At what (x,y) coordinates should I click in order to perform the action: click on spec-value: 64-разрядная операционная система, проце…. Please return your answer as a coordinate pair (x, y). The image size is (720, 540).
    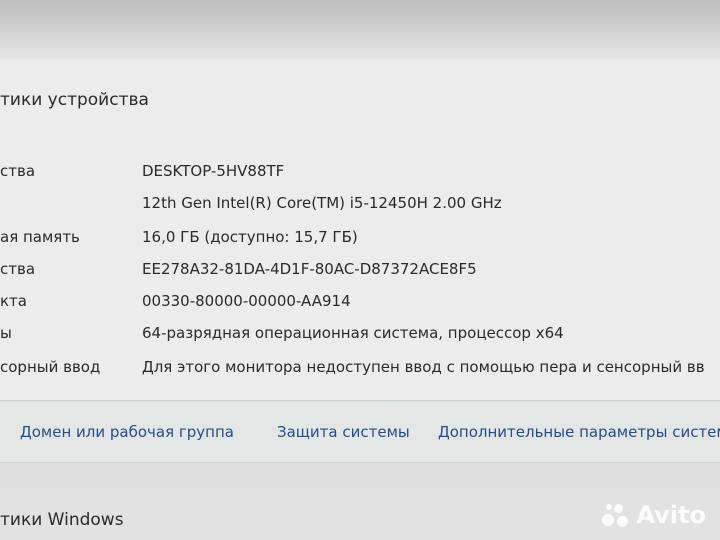
    Looking at the image, I should click on (353, 333).